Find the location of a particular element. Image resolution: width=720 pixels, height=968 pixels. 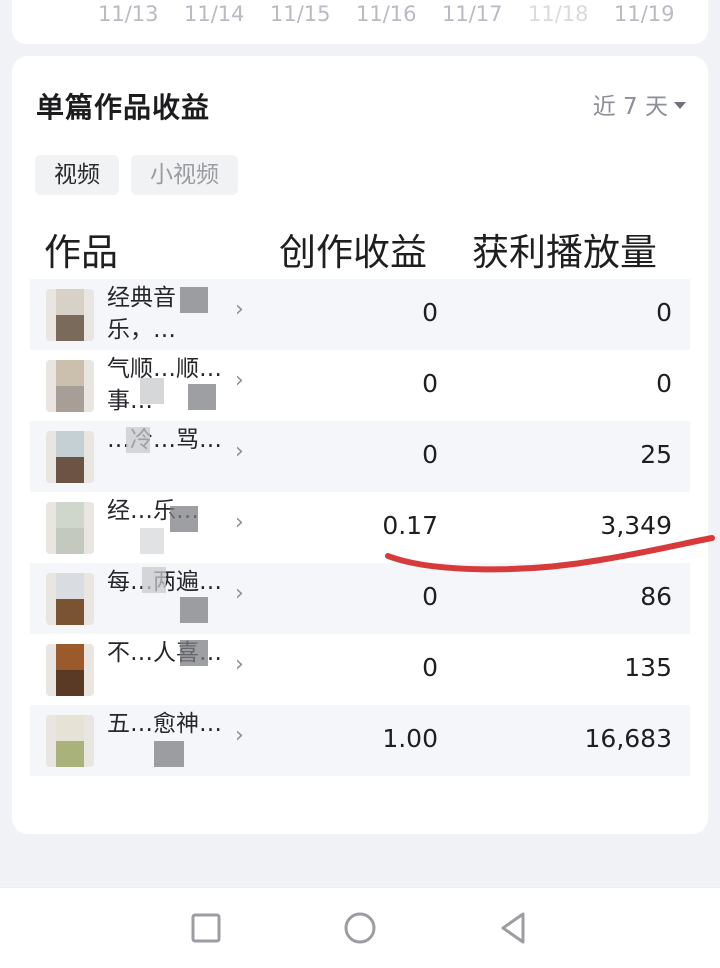

table-row: 气顺…顺…事… › 0 0 is located at coordinates (360, 385).